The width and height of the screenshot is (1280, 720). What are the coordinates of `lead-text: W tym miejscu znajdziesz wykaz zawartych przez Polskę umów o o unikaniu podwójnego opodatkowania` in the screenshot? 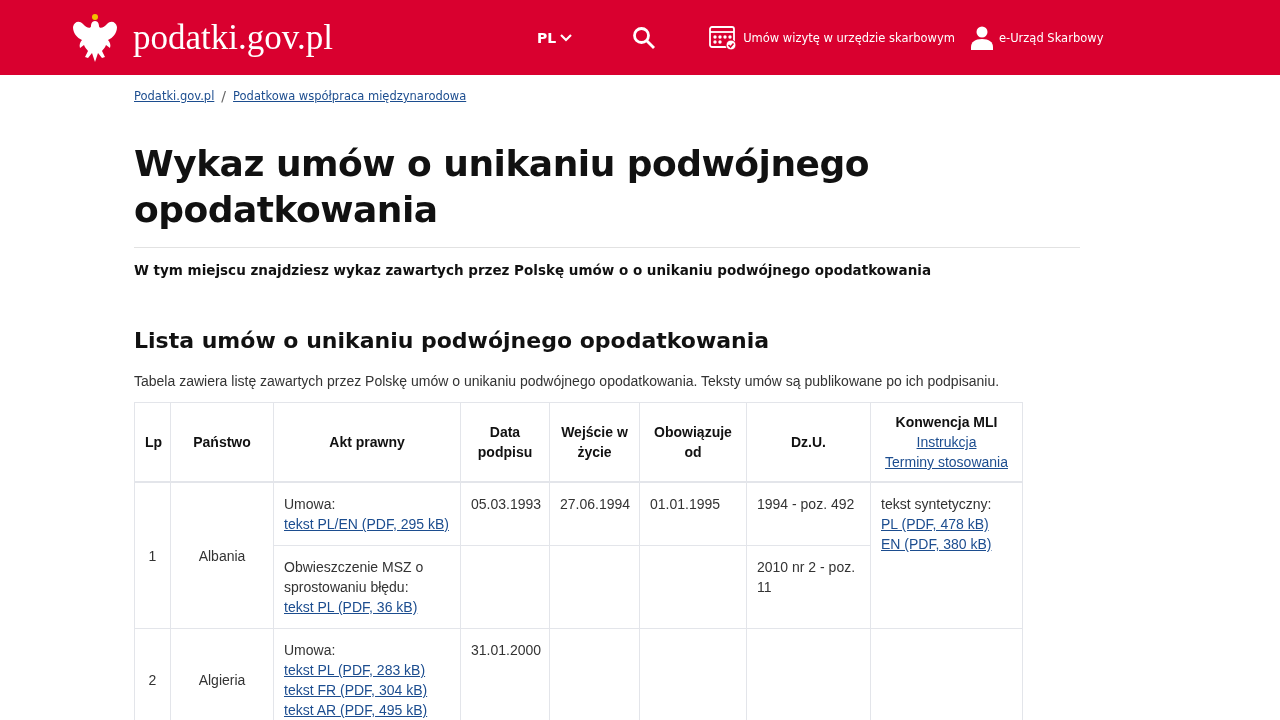 It's located at (533, 270).